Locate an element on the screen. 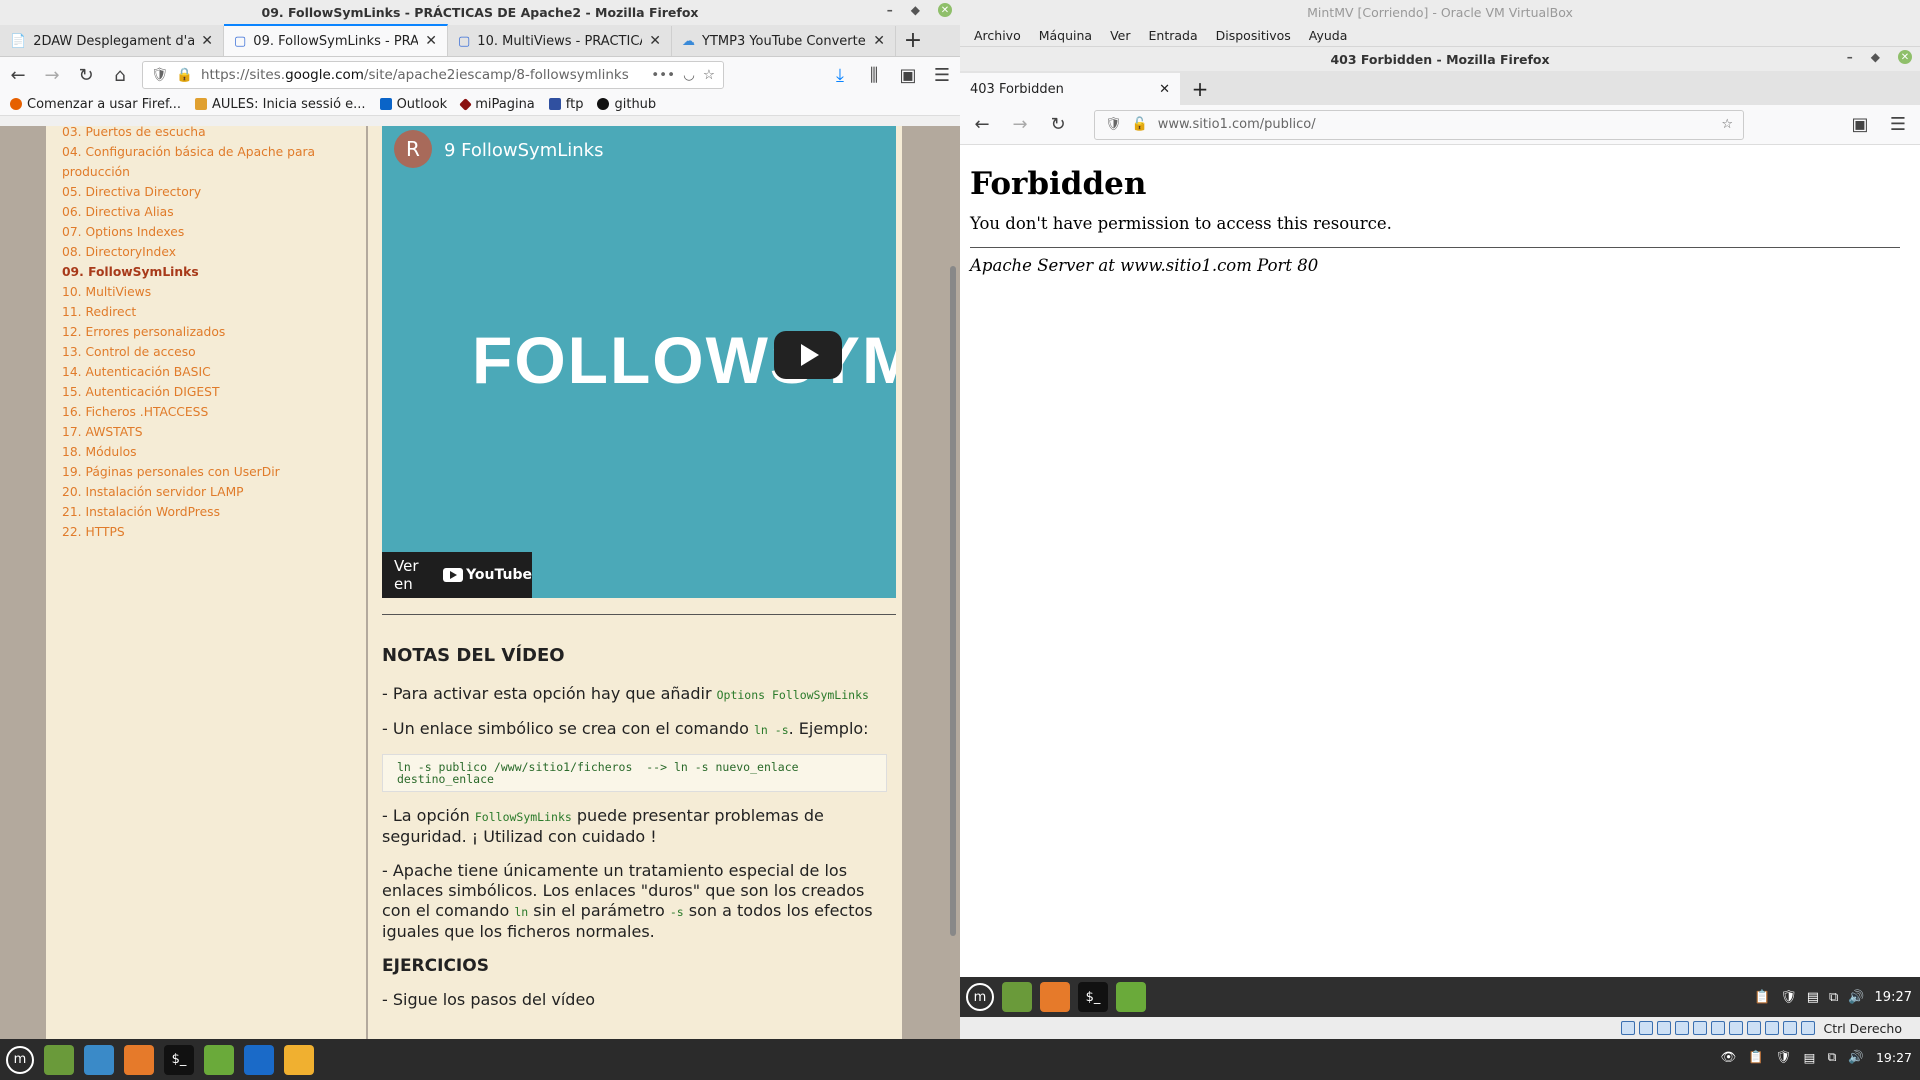  vm-menu-item: Ayuda is located at coordinates (1328, 35).